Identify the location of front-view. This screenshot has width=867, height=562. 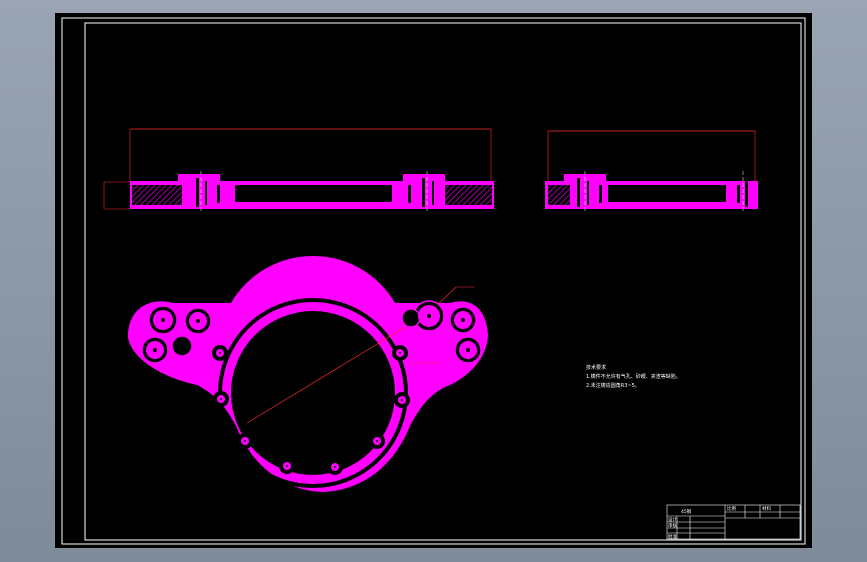
(298, 169).